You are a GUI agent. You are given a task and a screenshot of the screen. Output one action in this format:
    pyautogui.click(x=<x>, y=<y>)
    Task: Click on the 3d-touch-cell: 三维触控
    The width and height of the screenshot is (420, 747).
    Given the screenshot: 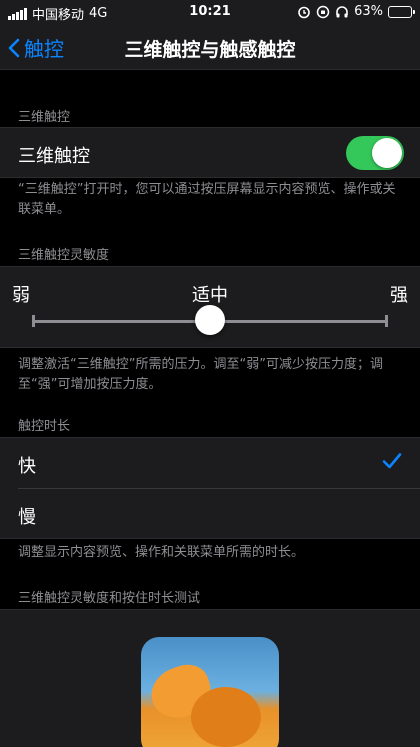 What is the action you would take?
    pyautogui.click(x=210, y=152)
    